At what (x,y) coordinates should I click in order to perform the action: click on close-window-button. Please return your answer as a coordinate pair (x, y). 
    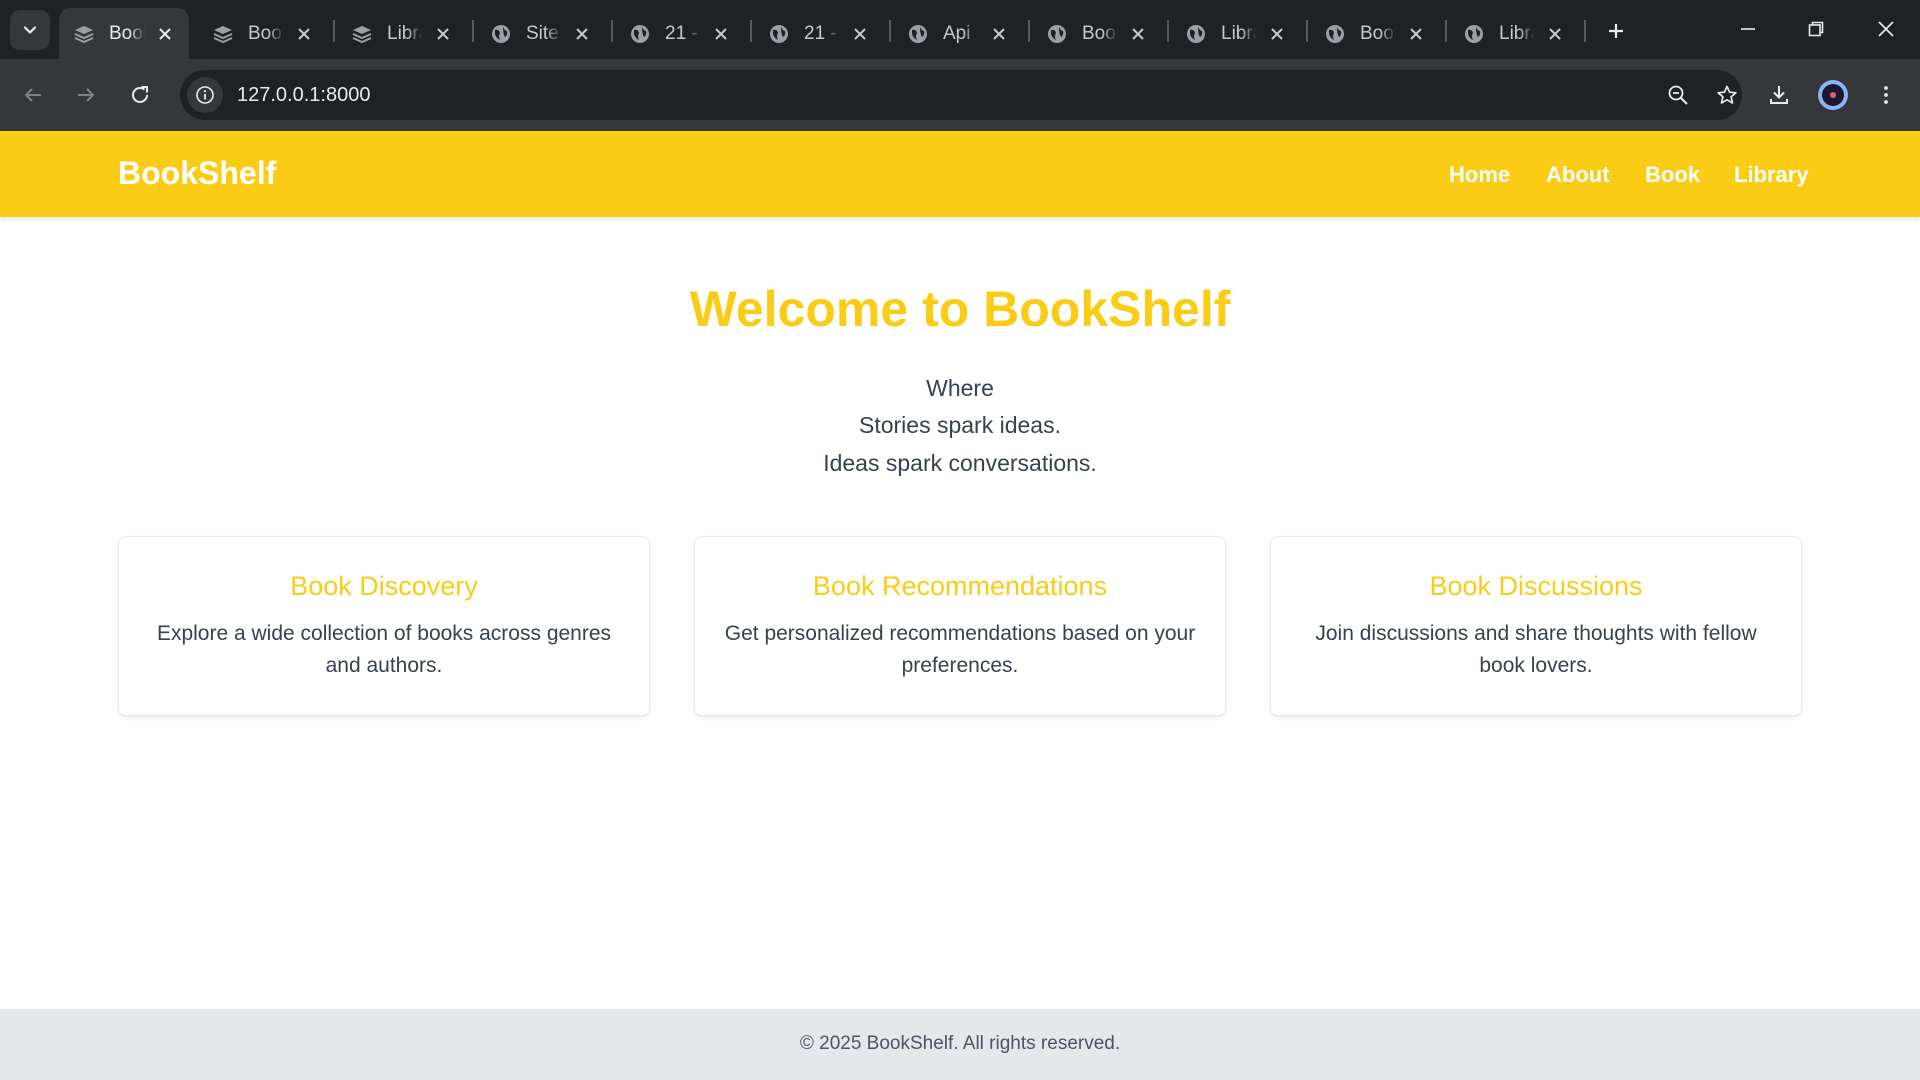
    Looking at the image, I should click on (1886, 29).